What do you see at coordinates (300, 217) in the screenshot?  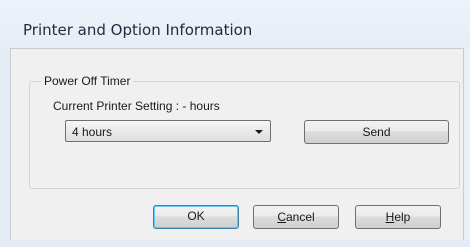 I see `cancel-label-rest: ancel` at bounding box center [300, 217].